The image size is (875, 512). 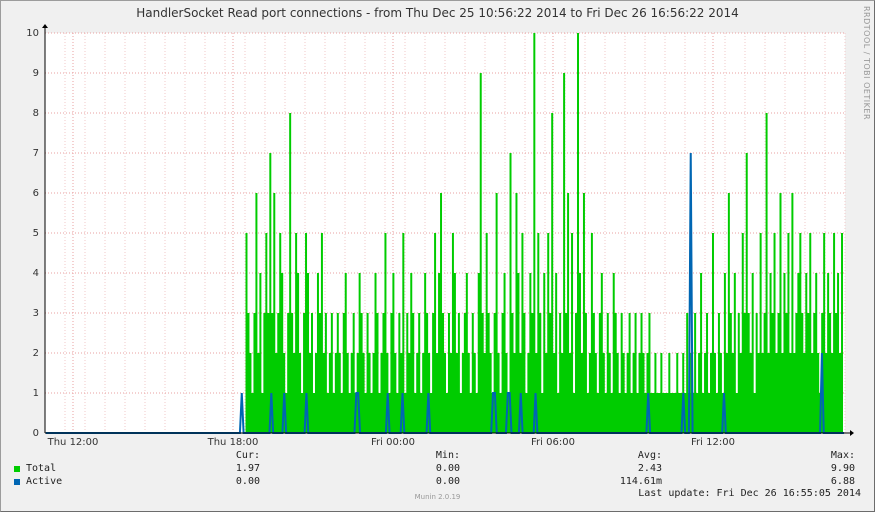 What do you see at coordinates (36, 233) in the screenshot?
I see `y-tick-label: 5` at bounding box center [36, 233].